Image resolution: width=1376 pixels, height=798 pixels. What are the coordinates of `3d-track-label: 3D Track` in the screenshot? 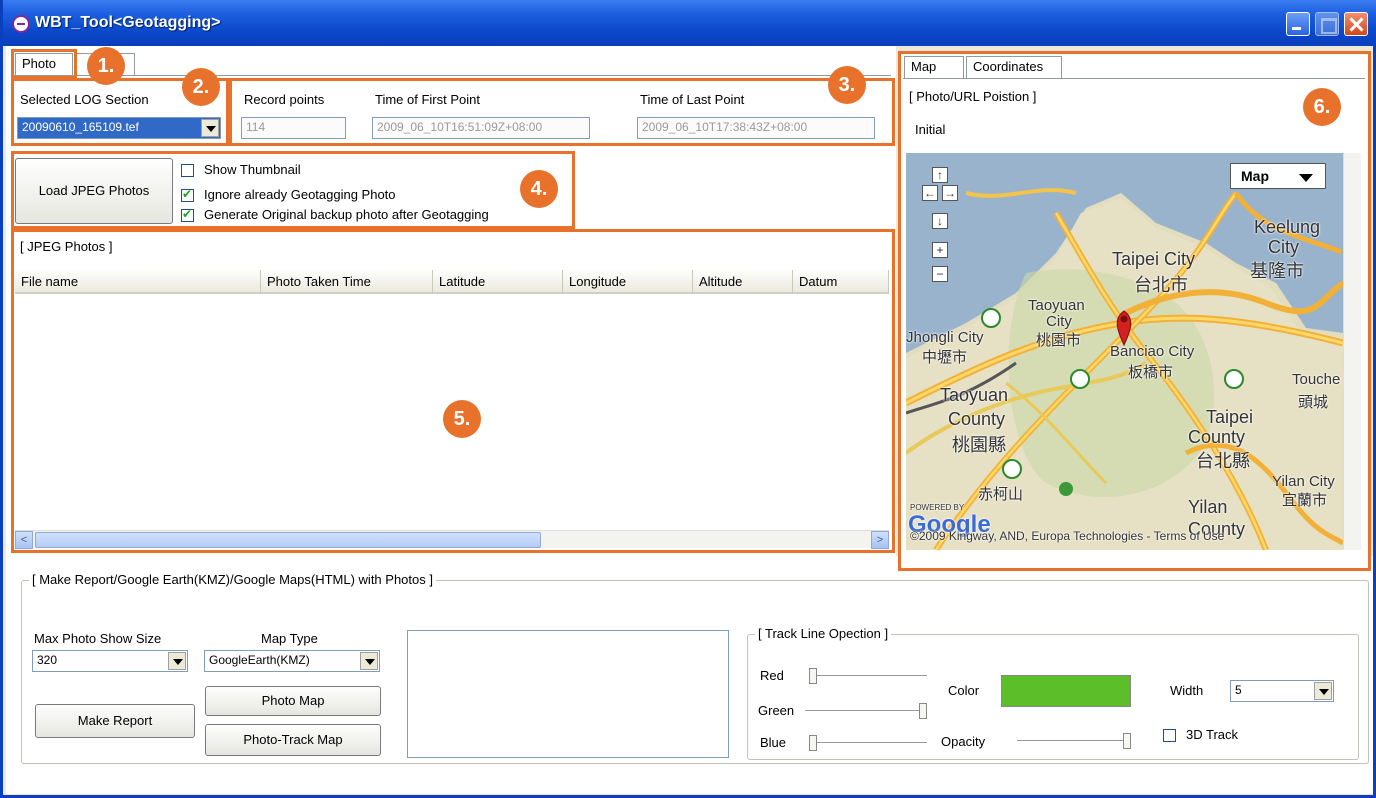 It's located at (1212, 734).